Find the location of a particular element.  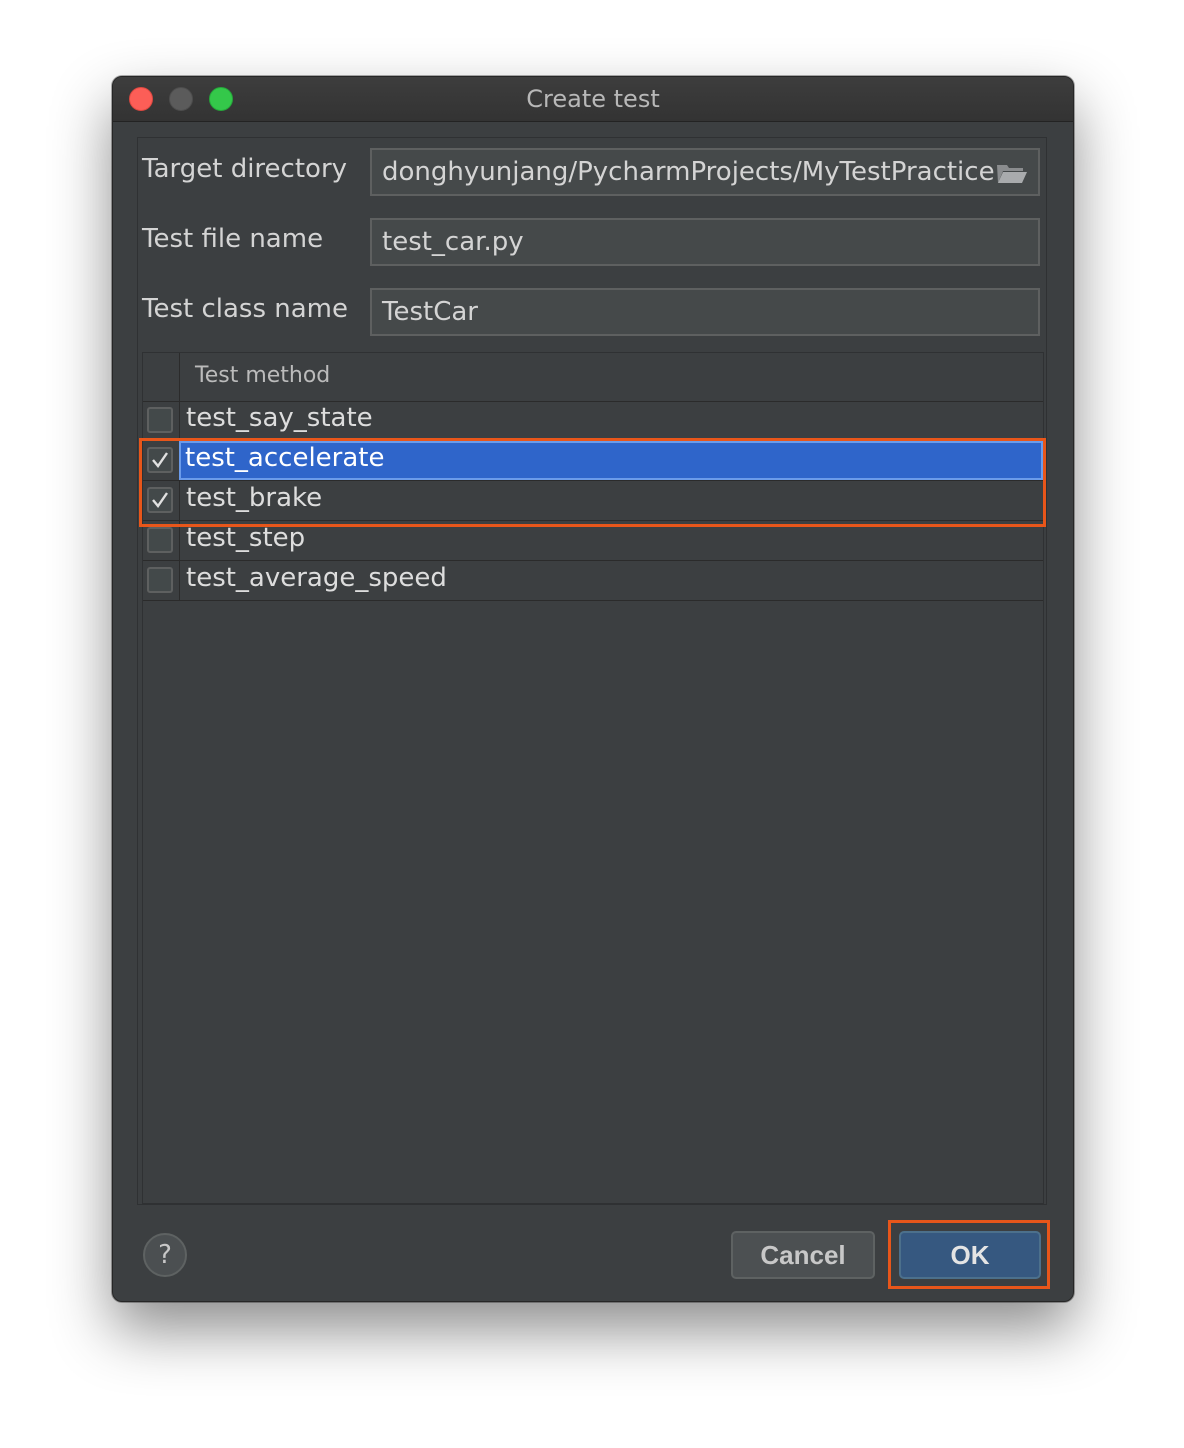

table-row: test_brake is located at coordinates (593, 501).